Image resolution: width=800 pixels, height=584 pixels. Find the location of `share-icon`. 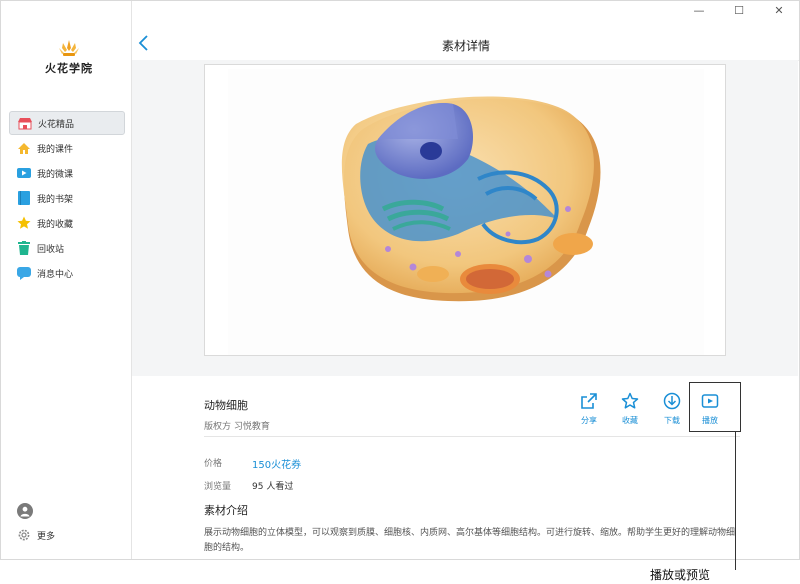

share-icon is located at coordinates (589, 401).